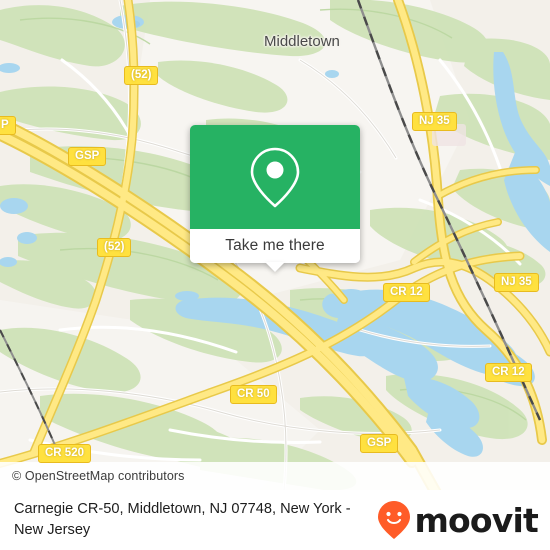 Image resolution: width=550 pixels, height=550 pixels. Describe the element at coordinates (141, 75) in the screenshot. I see `shield-cr-52-north: (52)` at that location.